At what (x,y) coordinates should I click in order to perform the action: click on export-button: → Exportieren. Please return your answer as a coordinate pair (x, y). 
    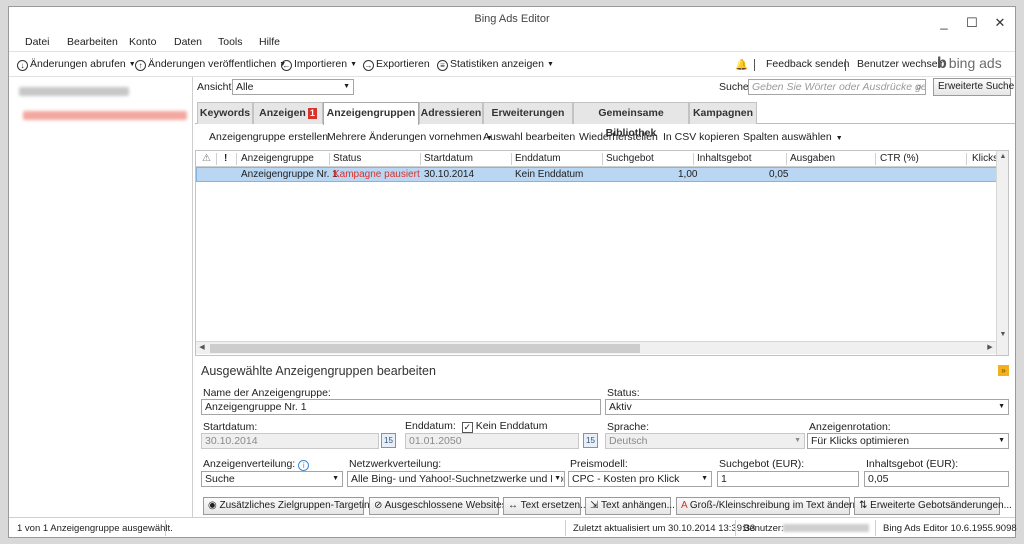
    Looking at the image, I should click on (396, 64).